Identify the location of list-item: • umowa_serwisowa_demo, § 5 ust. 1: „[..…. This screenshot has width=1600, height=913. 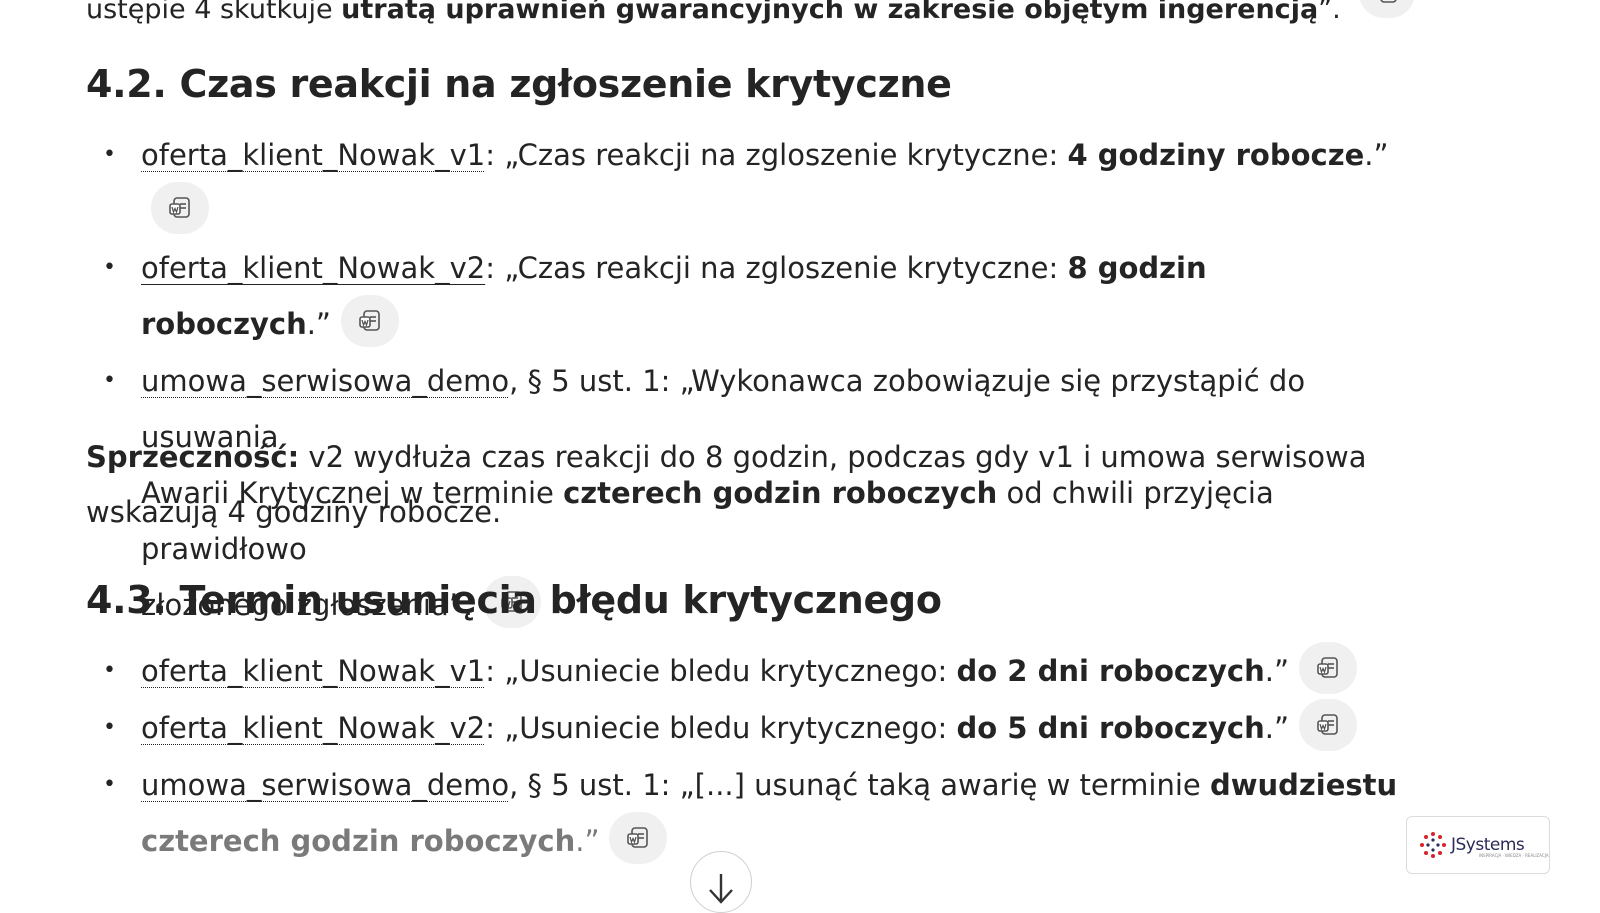
(746, 813).